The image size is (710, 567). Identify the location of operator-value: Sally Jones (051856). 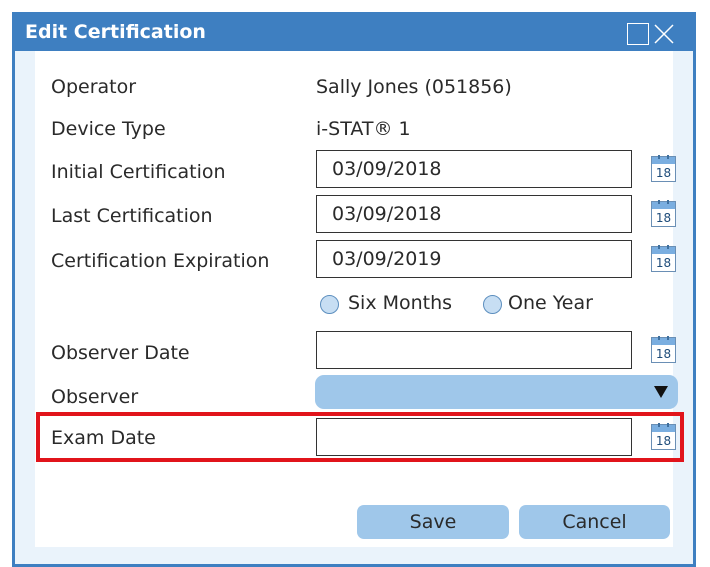
(414, 87).